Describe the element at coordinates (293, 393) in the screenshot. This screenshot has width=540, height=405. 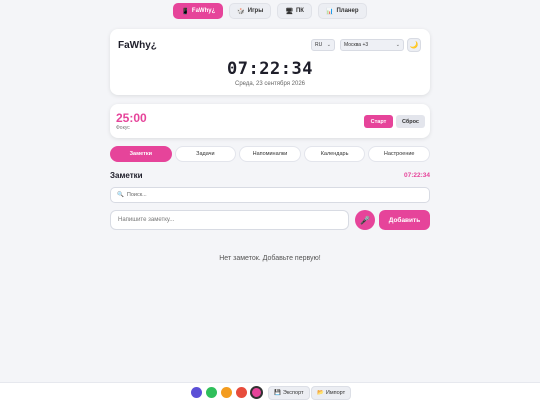
I see `export-label: Экспорт` at that location.